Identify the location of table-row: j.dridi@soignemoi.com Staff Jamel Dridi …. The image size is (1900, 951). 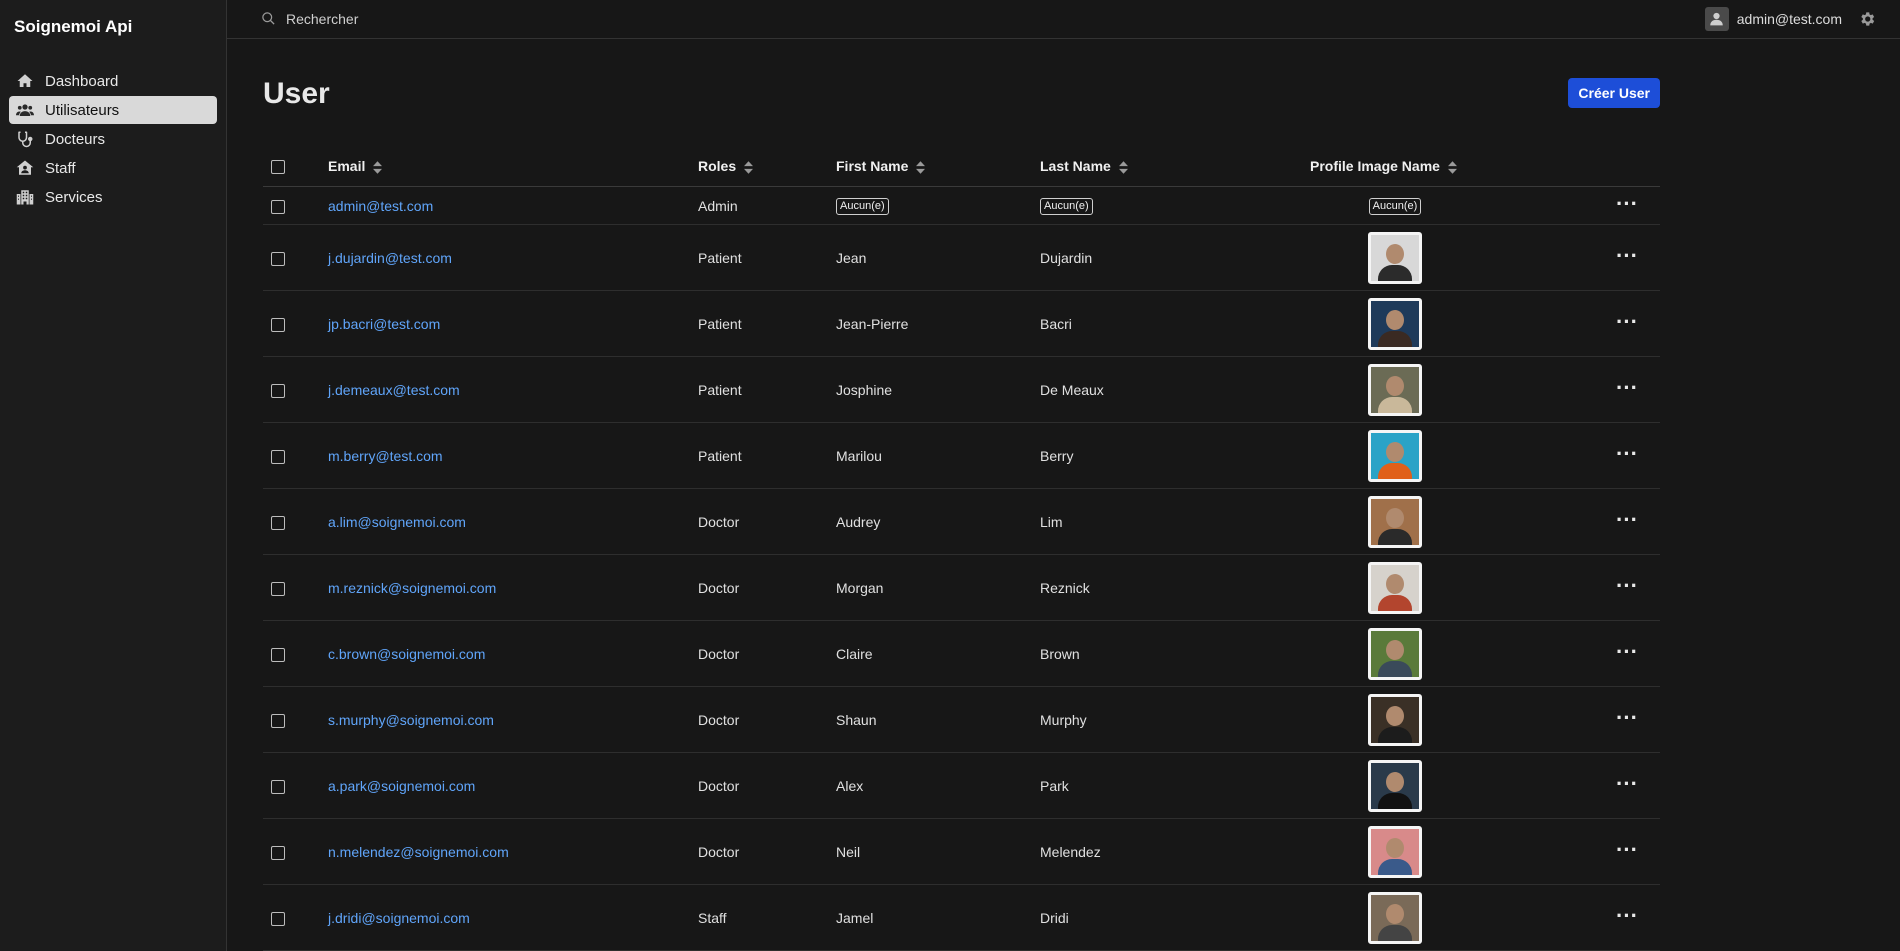
(961, 917).